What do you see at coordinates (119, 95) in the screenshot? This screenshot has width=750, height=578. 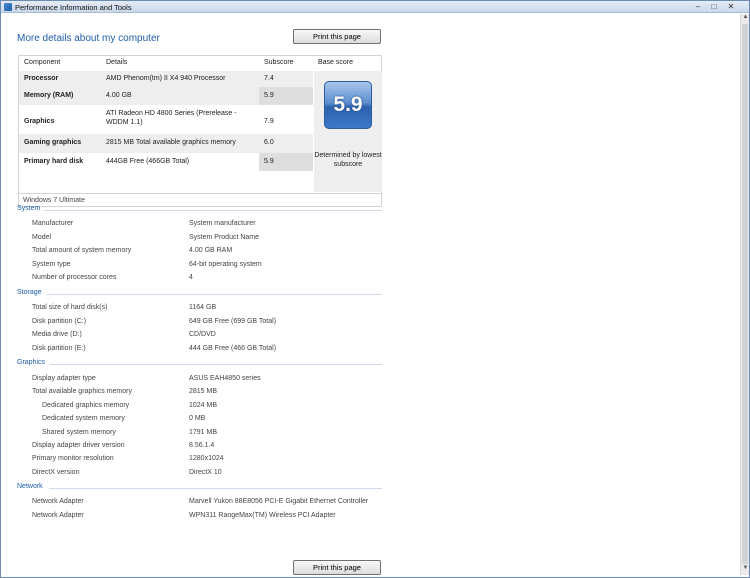 I see `row-details: 4.00 GB` at bounding box center [119, 95].